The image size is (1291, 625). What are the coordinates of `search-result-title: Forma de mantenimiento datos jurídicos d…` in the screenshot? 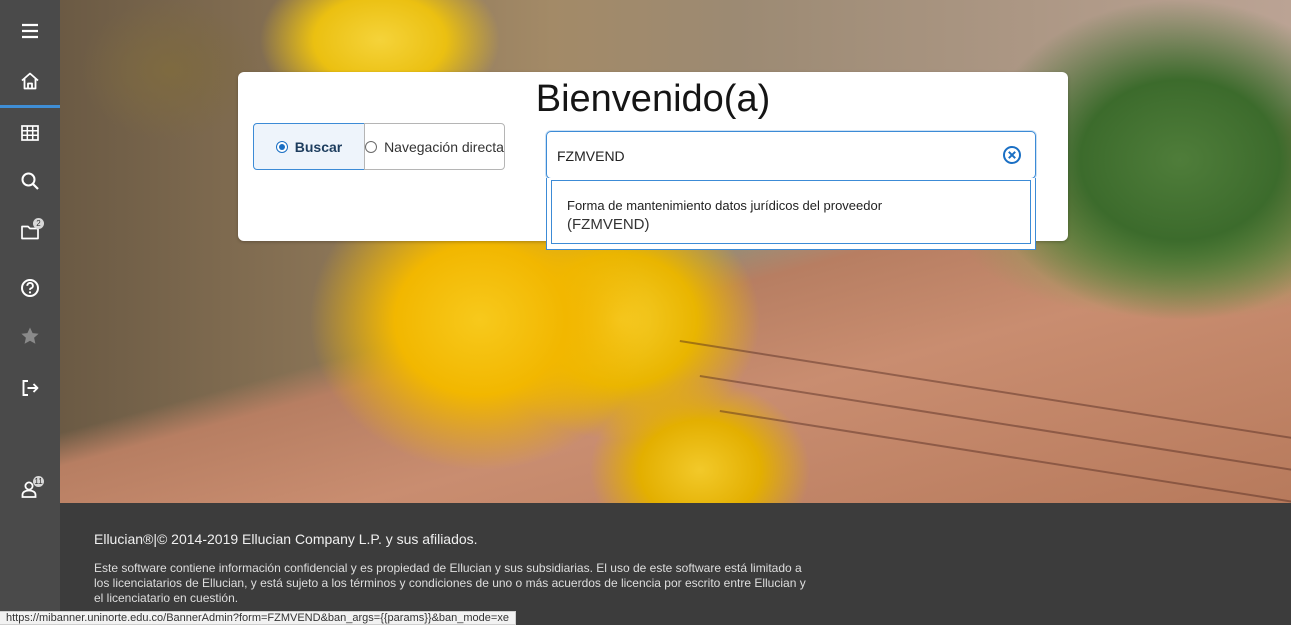 It's located at (725, 205).